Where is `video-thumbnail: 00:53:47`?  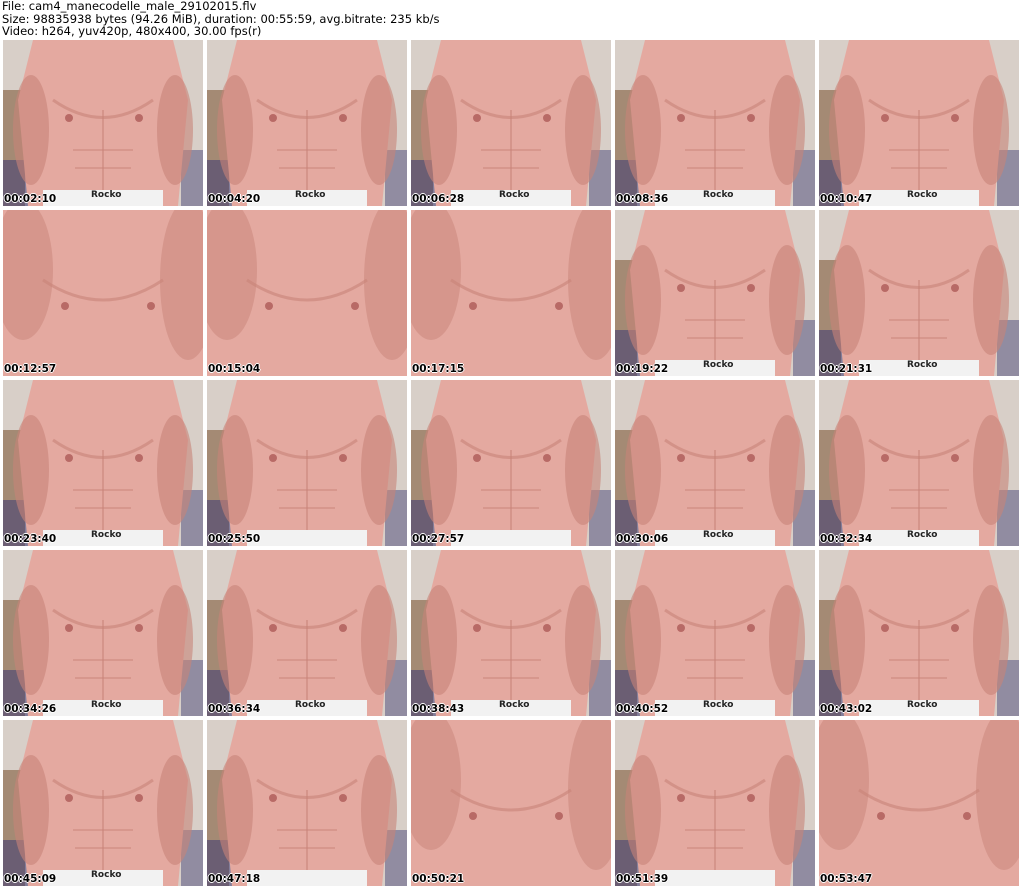
video-thumbnail: 00:53:47 is located at coordinates (919, 803).